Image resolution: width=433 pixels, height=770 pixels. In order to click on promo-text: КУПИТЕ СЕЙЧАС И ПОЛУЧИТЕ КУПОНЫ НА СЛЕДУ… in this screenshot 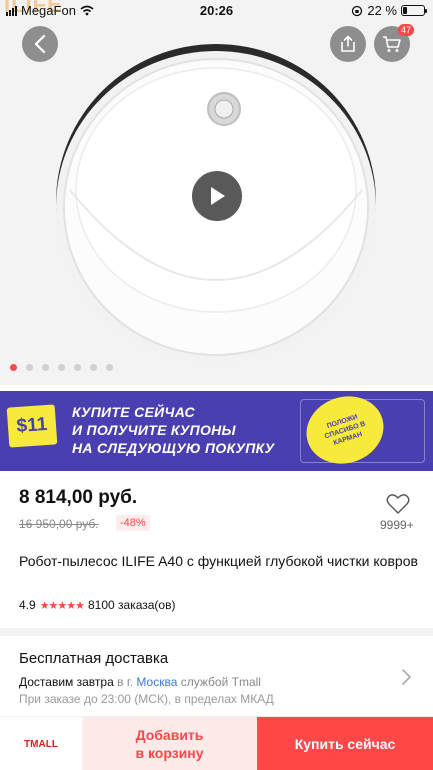, I will do `click(173, 430)`.